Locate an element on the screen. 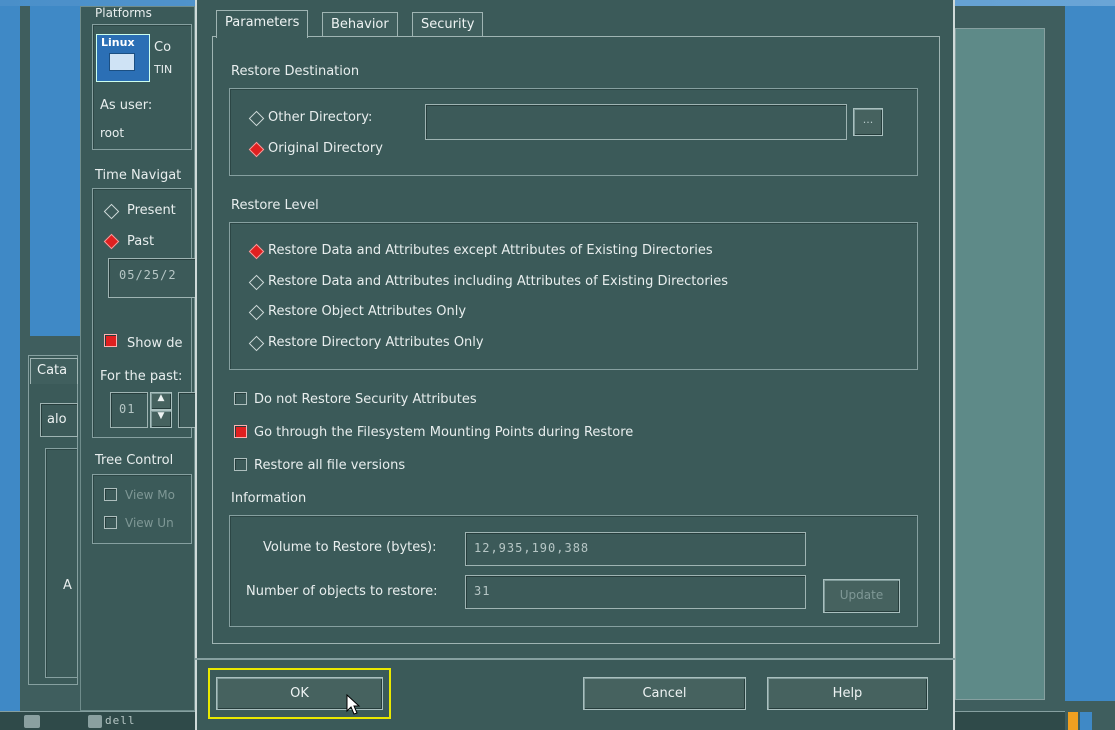 The height and width of the screenshot is (730, 1115). tree-control-label: Tree Control is located at coordinates (134, 460).